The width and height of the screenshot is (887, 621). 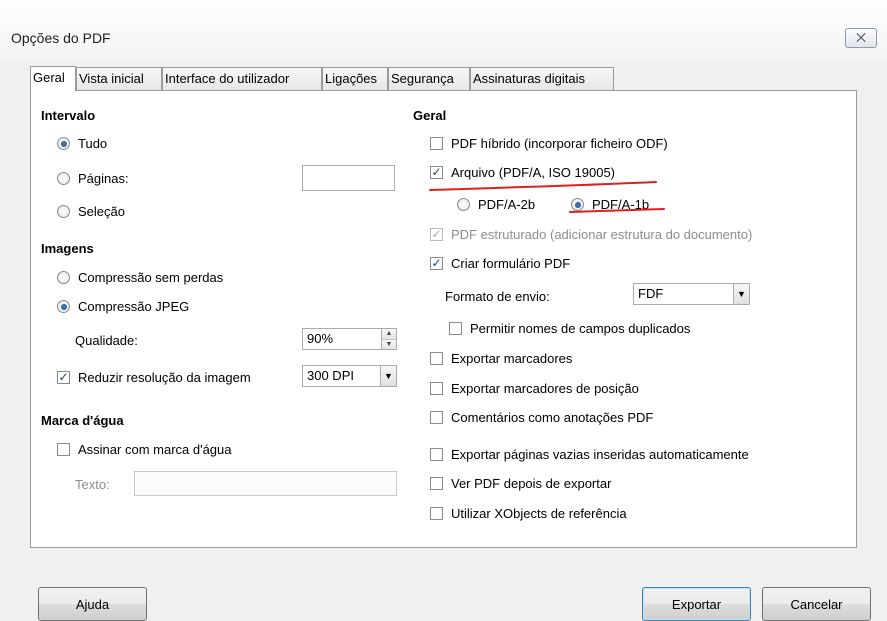 I want to click on tab-initial-view: Vista inicial, so click(x=119, y=78).